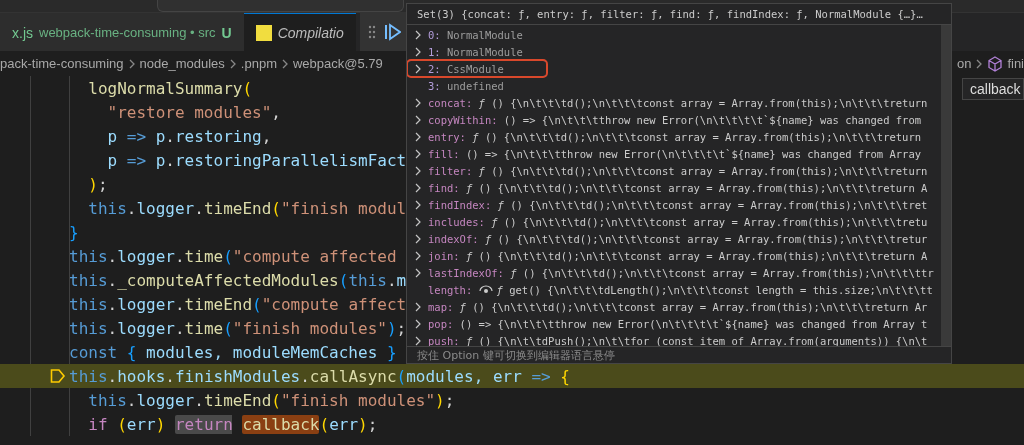 Image resolution: width=1024 pixels, height=445 pixels. I want to click on variable-row: indexOf: ƒ () {\n\t\t\td();\n\t\t\tconst array = Array.from(this);\n\t\t\tretur, so click(679, 238).